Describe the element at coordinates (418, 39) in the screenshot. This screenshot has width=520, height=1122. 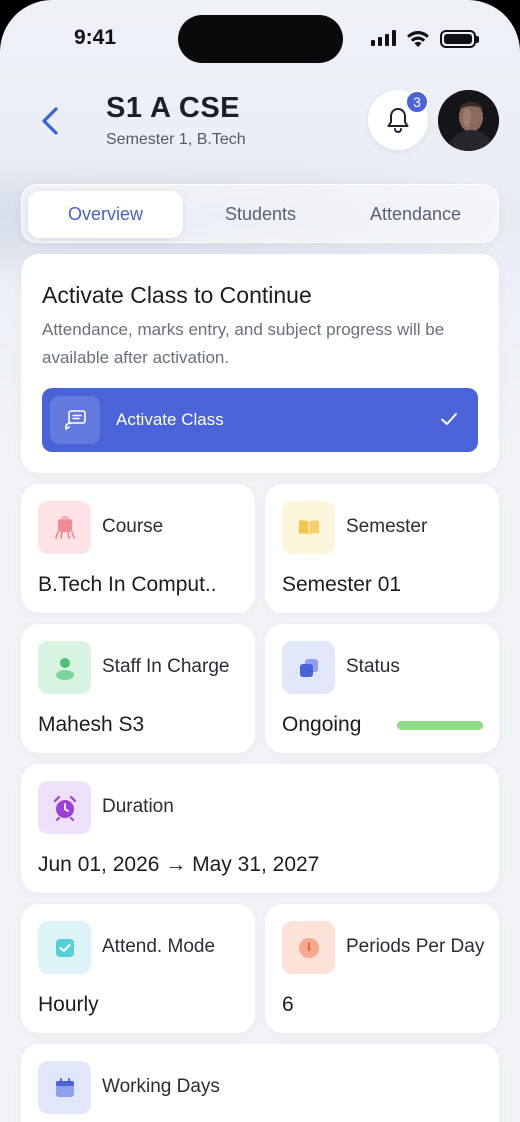
I see `wifi-icon` at that location.